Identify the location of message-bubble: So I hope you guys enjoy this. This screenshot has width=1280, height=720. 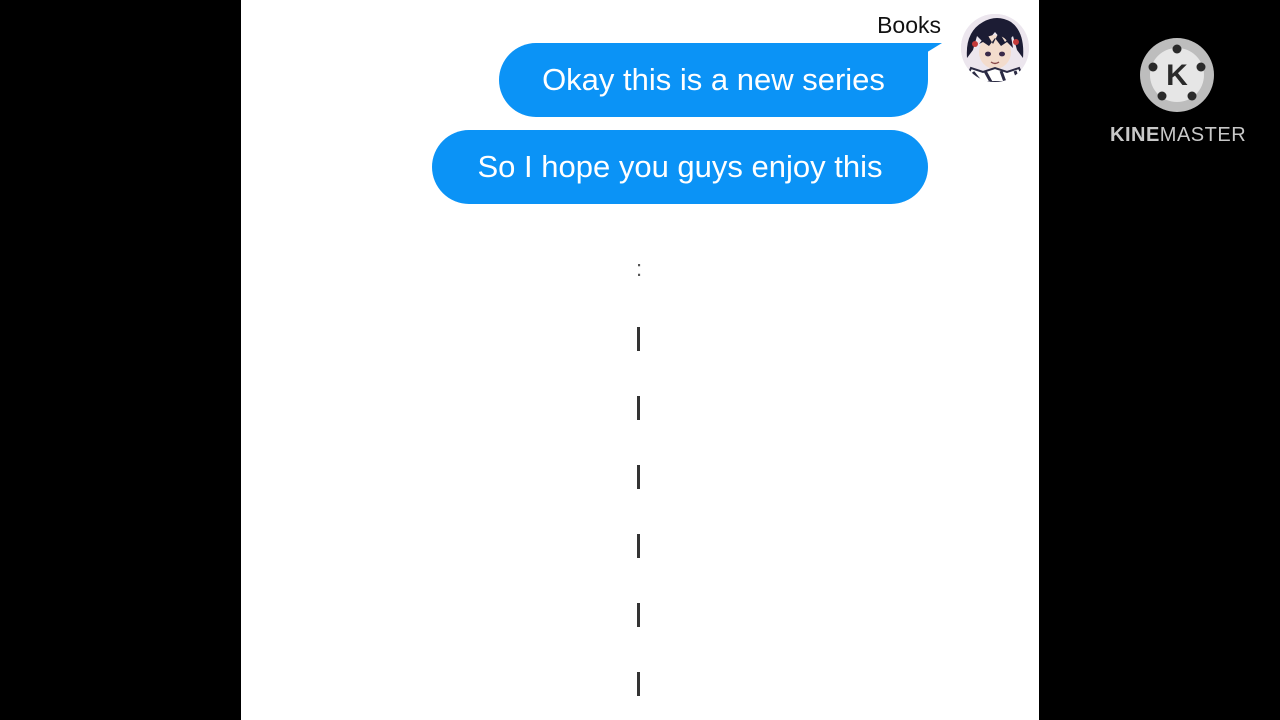
(680, 167).